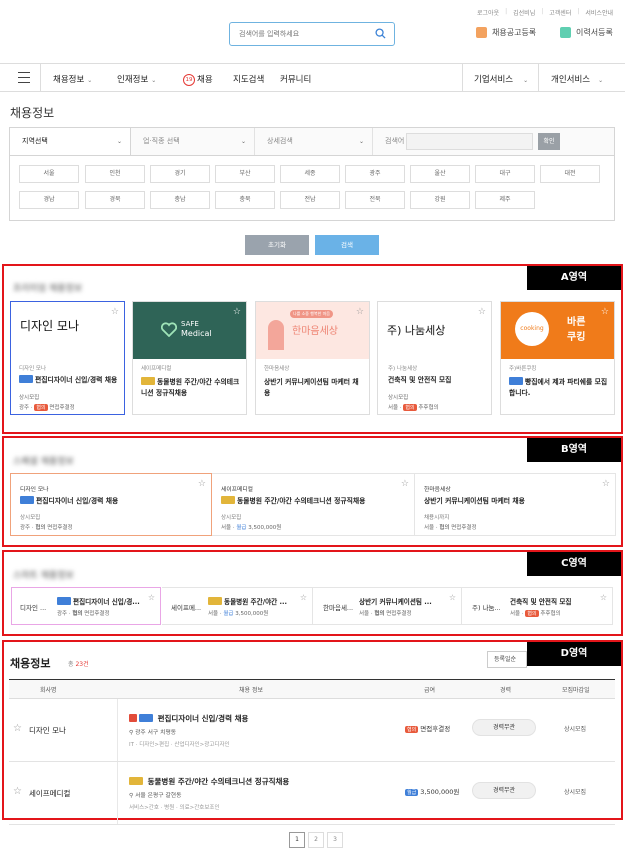 The image size is (625, 860). I want to click on keyword-confirm-button: 확인, so click(549, 141).